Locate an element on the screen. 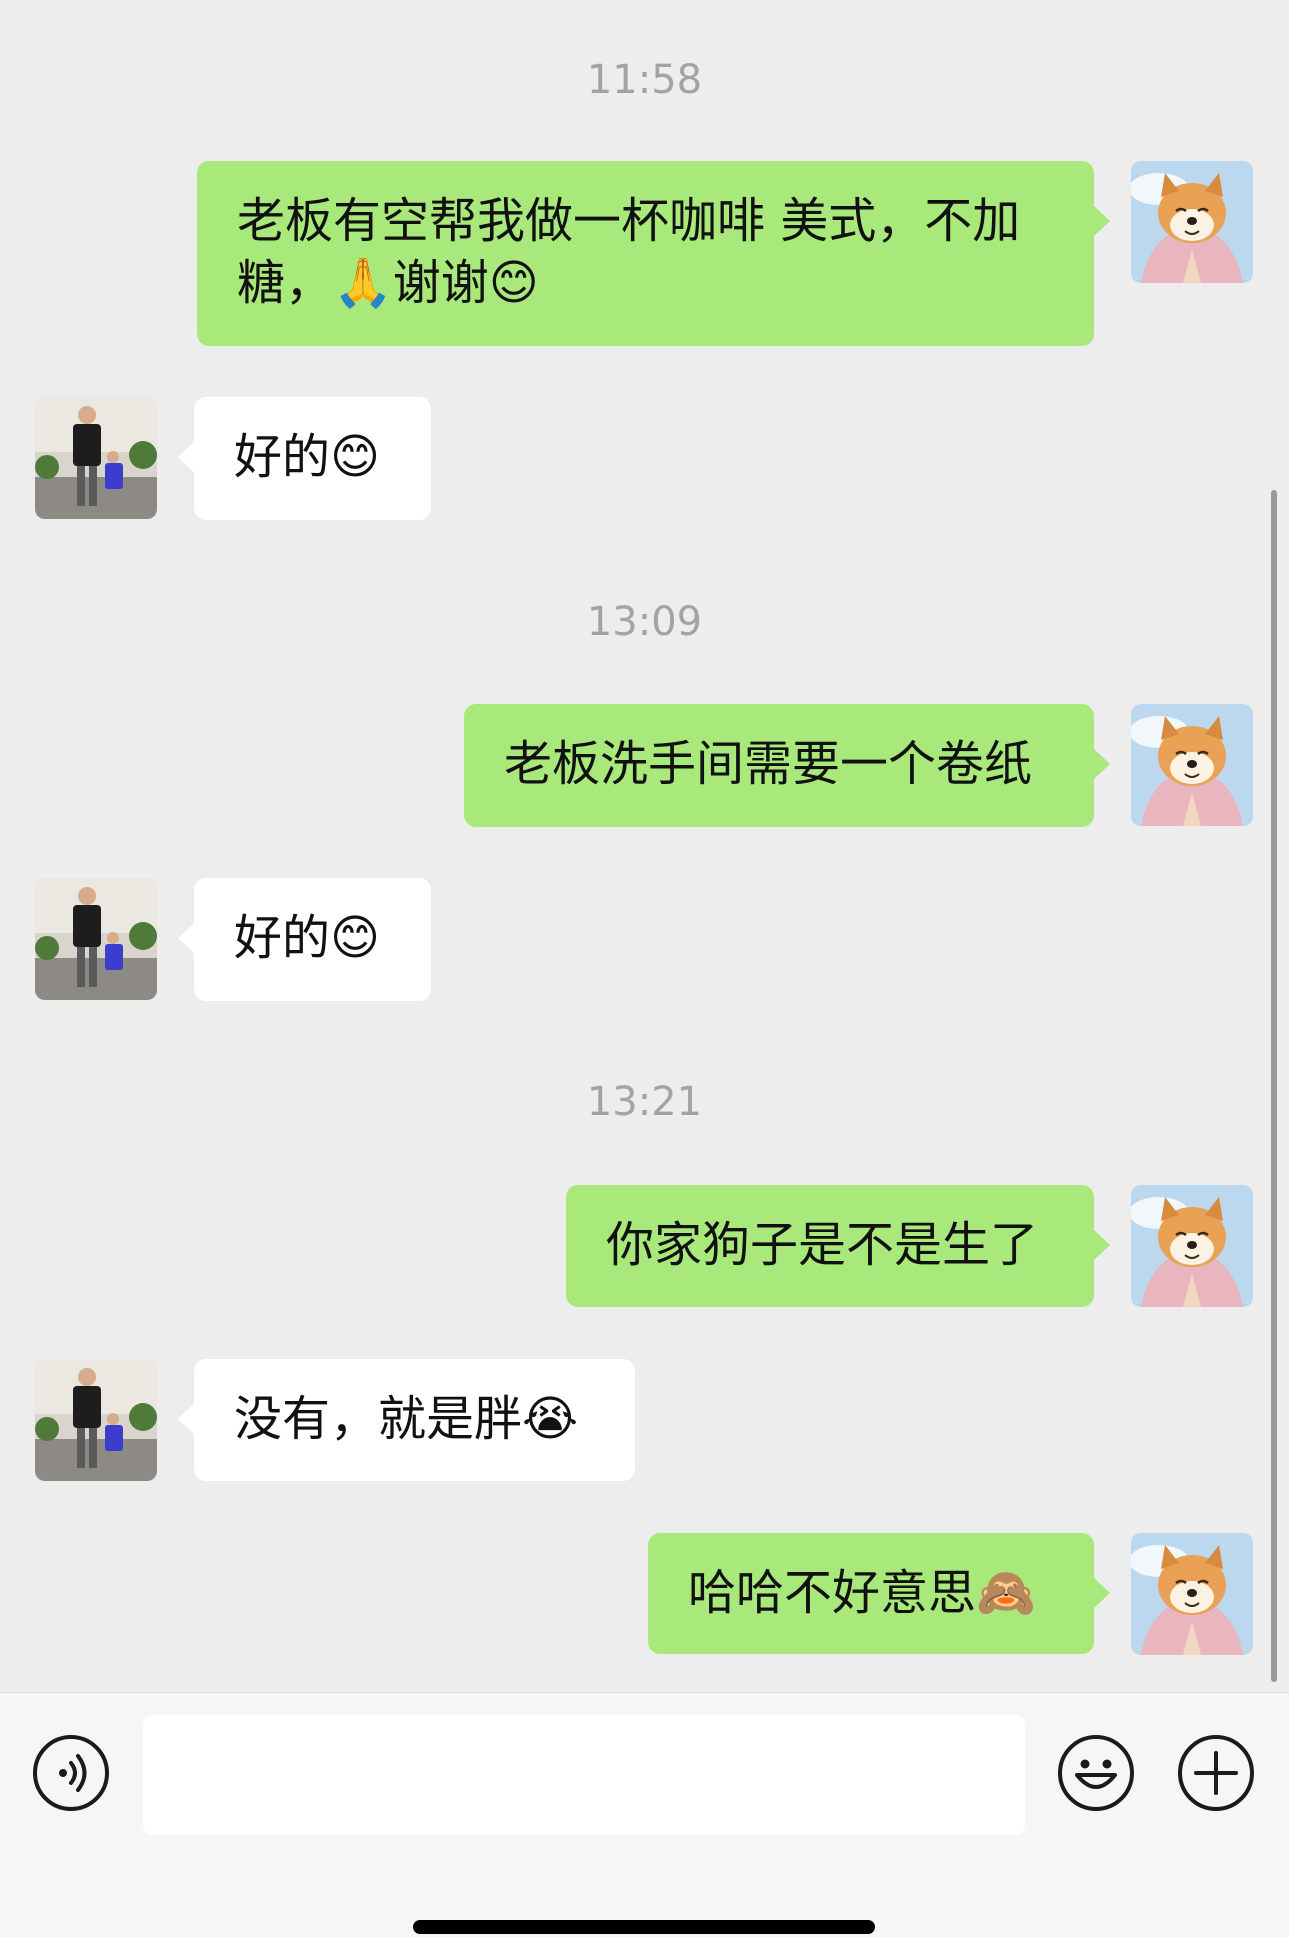  voice-icon is located at coordinates (73, 1773).